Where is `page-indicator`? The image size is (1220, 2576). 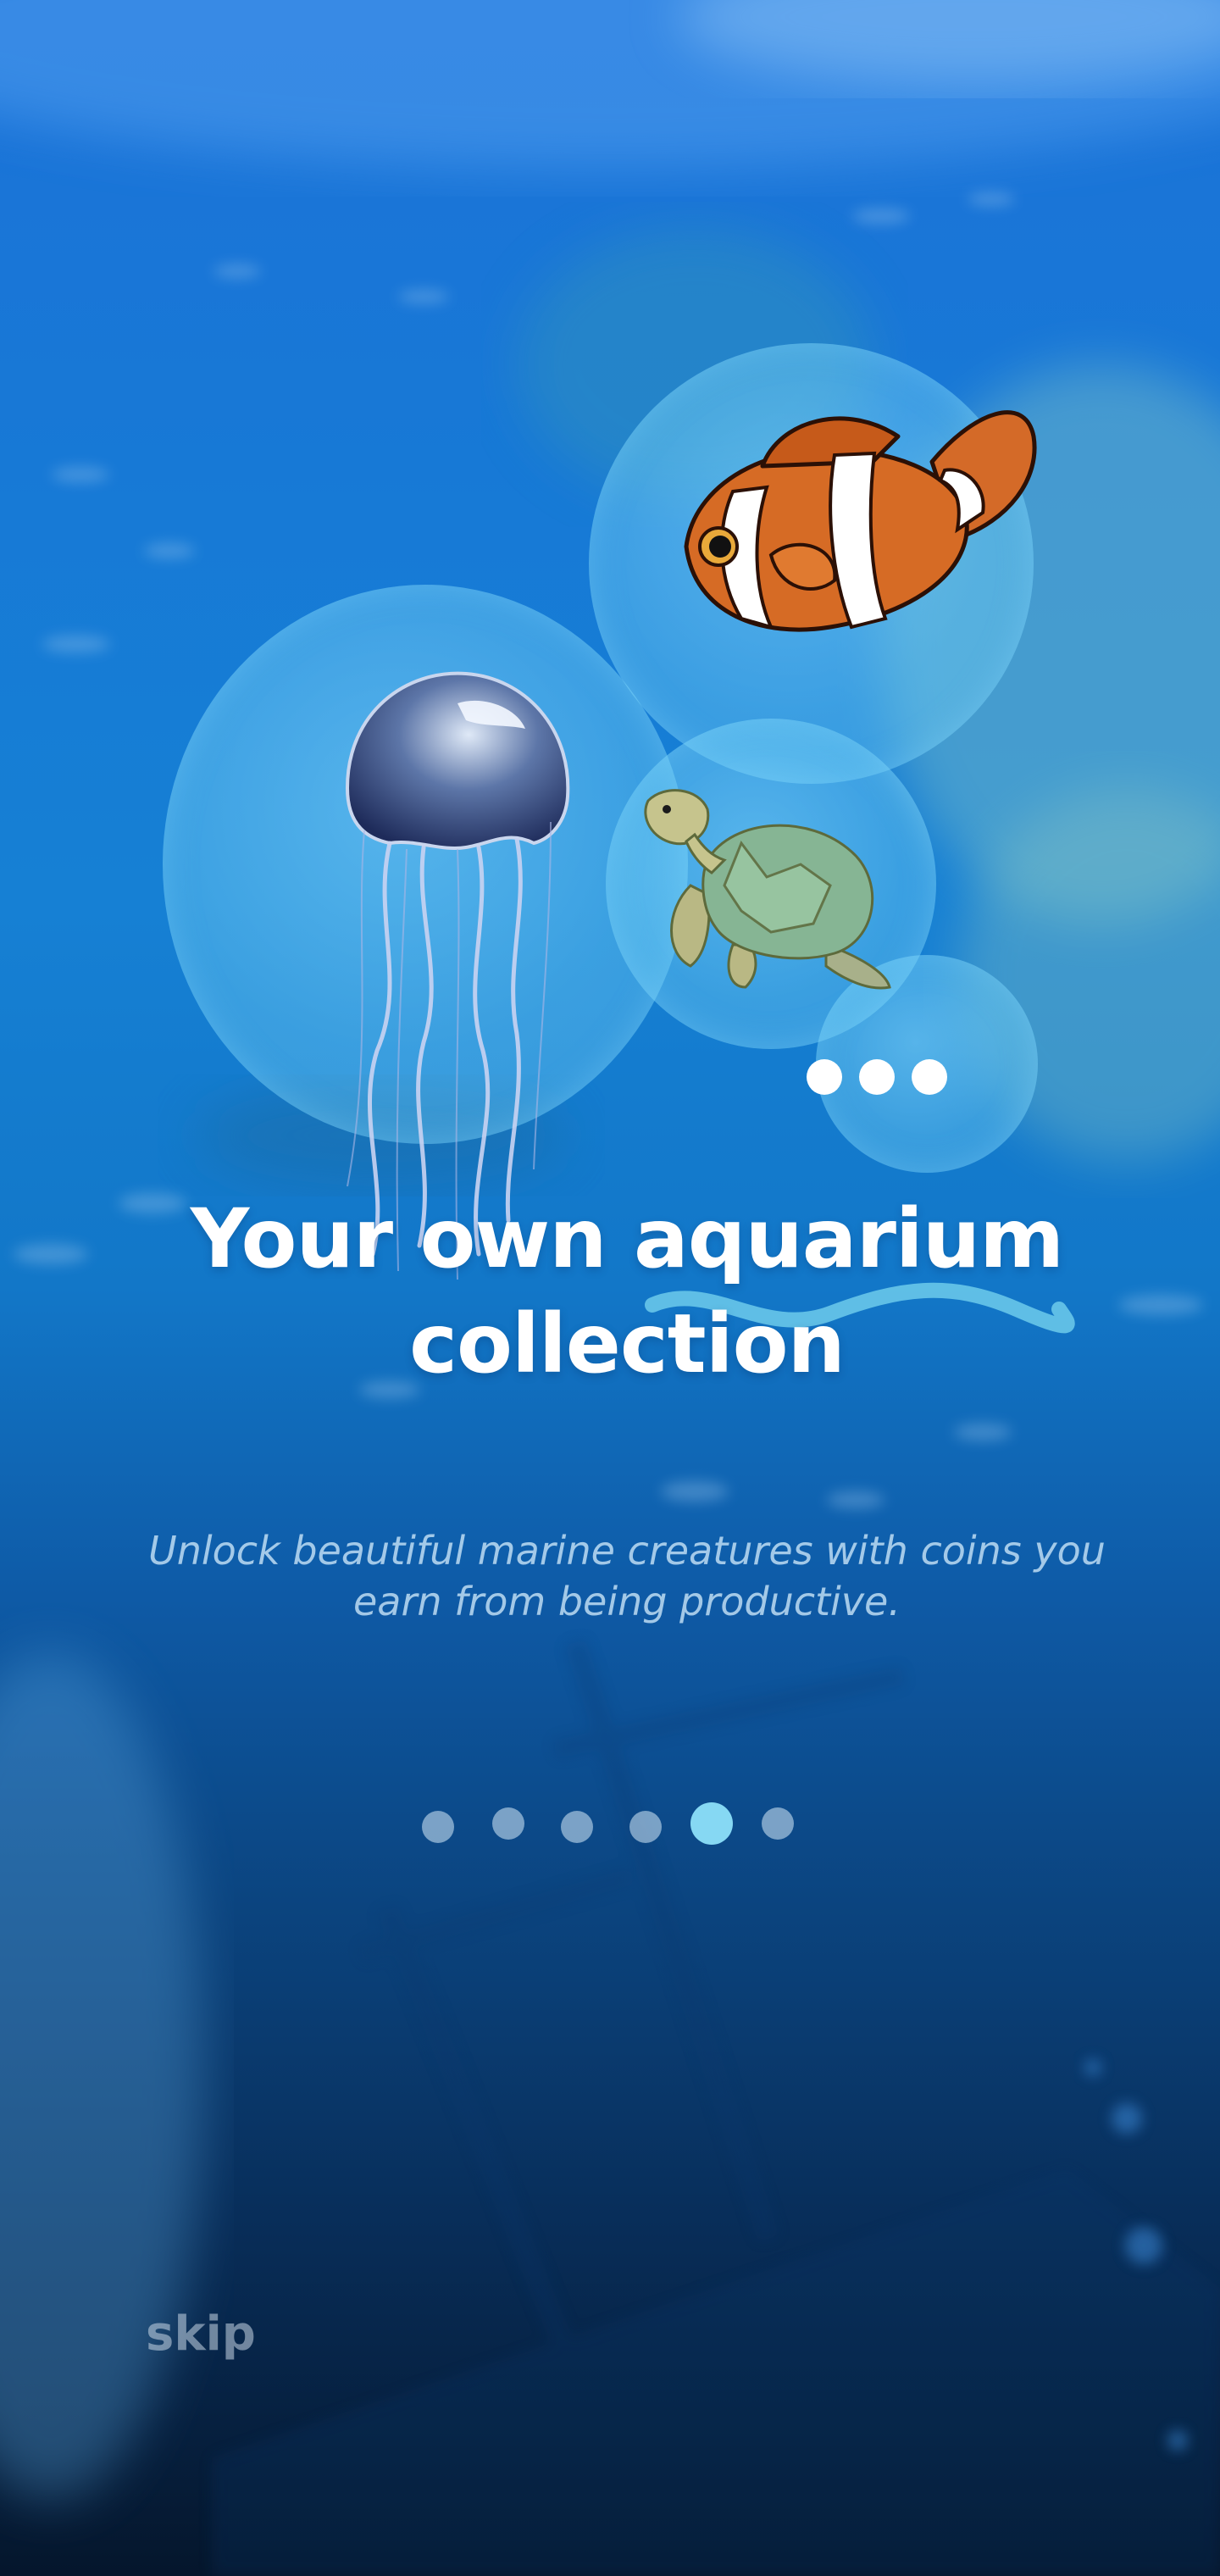 page-indicator is located at coordinates (610, 1824).